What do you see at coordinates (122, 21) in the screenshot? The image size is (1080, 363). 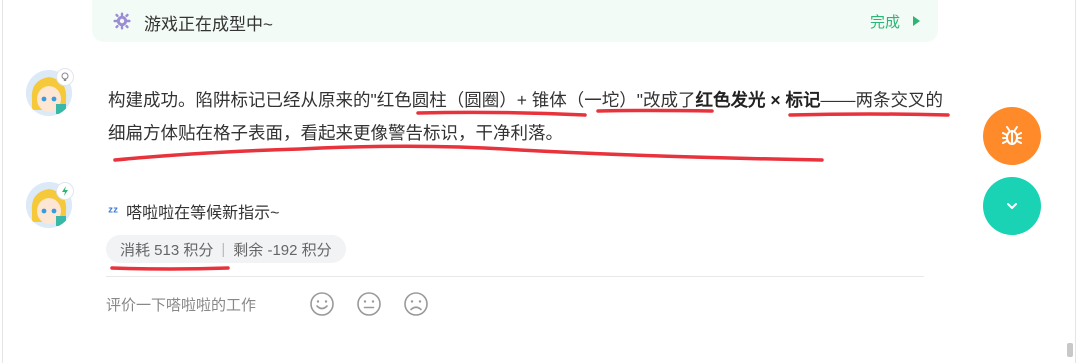 I see `gear-icon` at bounding box center [122, 21].